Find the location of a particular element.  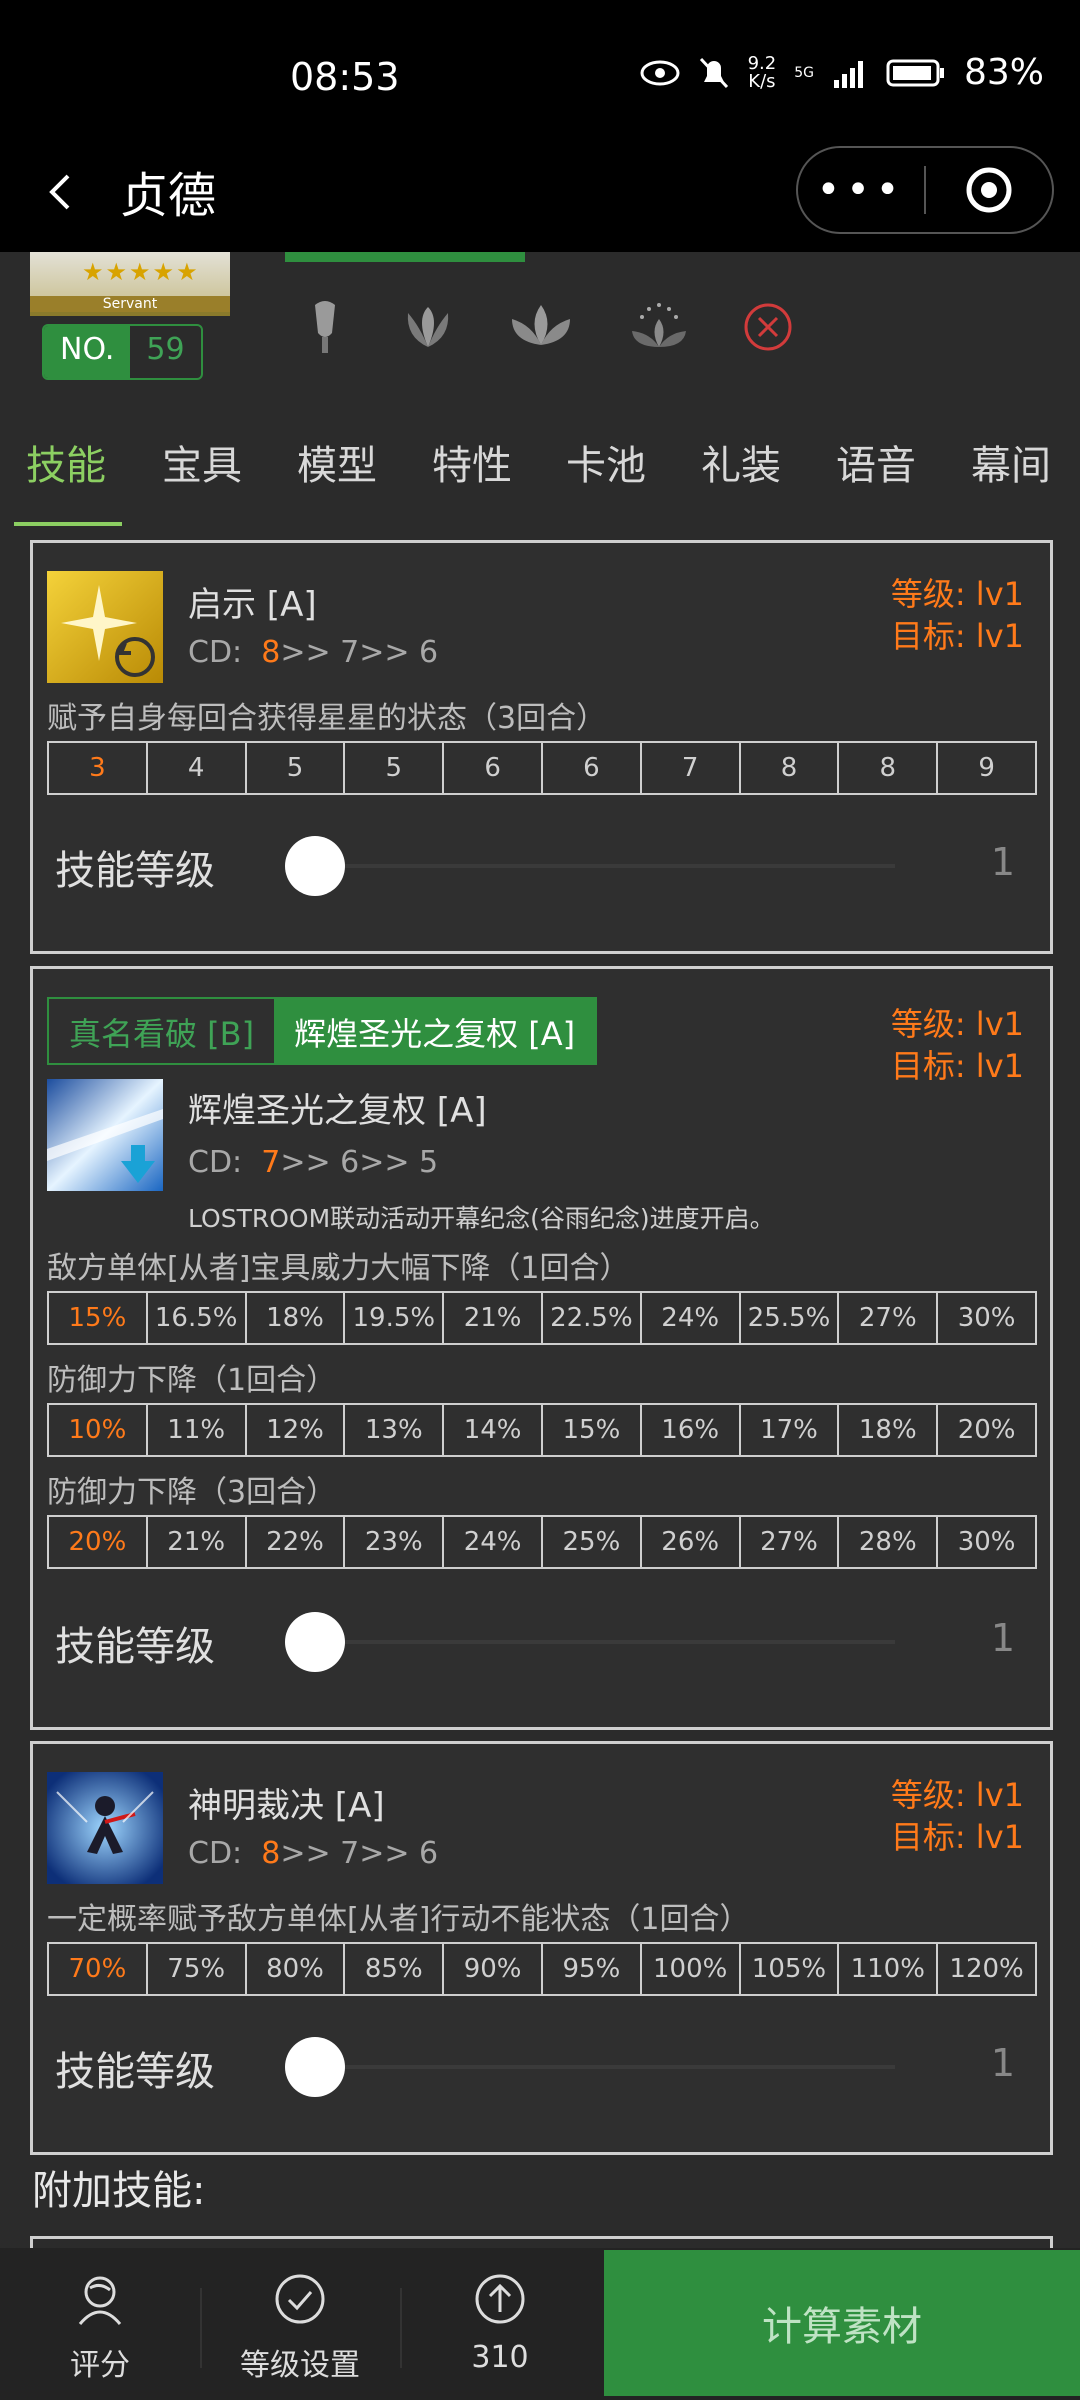

table-cell: 12% is located at coordinates (295, 1430).